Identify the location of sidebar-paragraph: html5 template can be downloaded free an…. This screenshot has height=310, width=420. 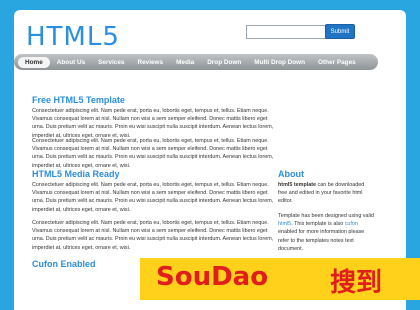
(326, 193).